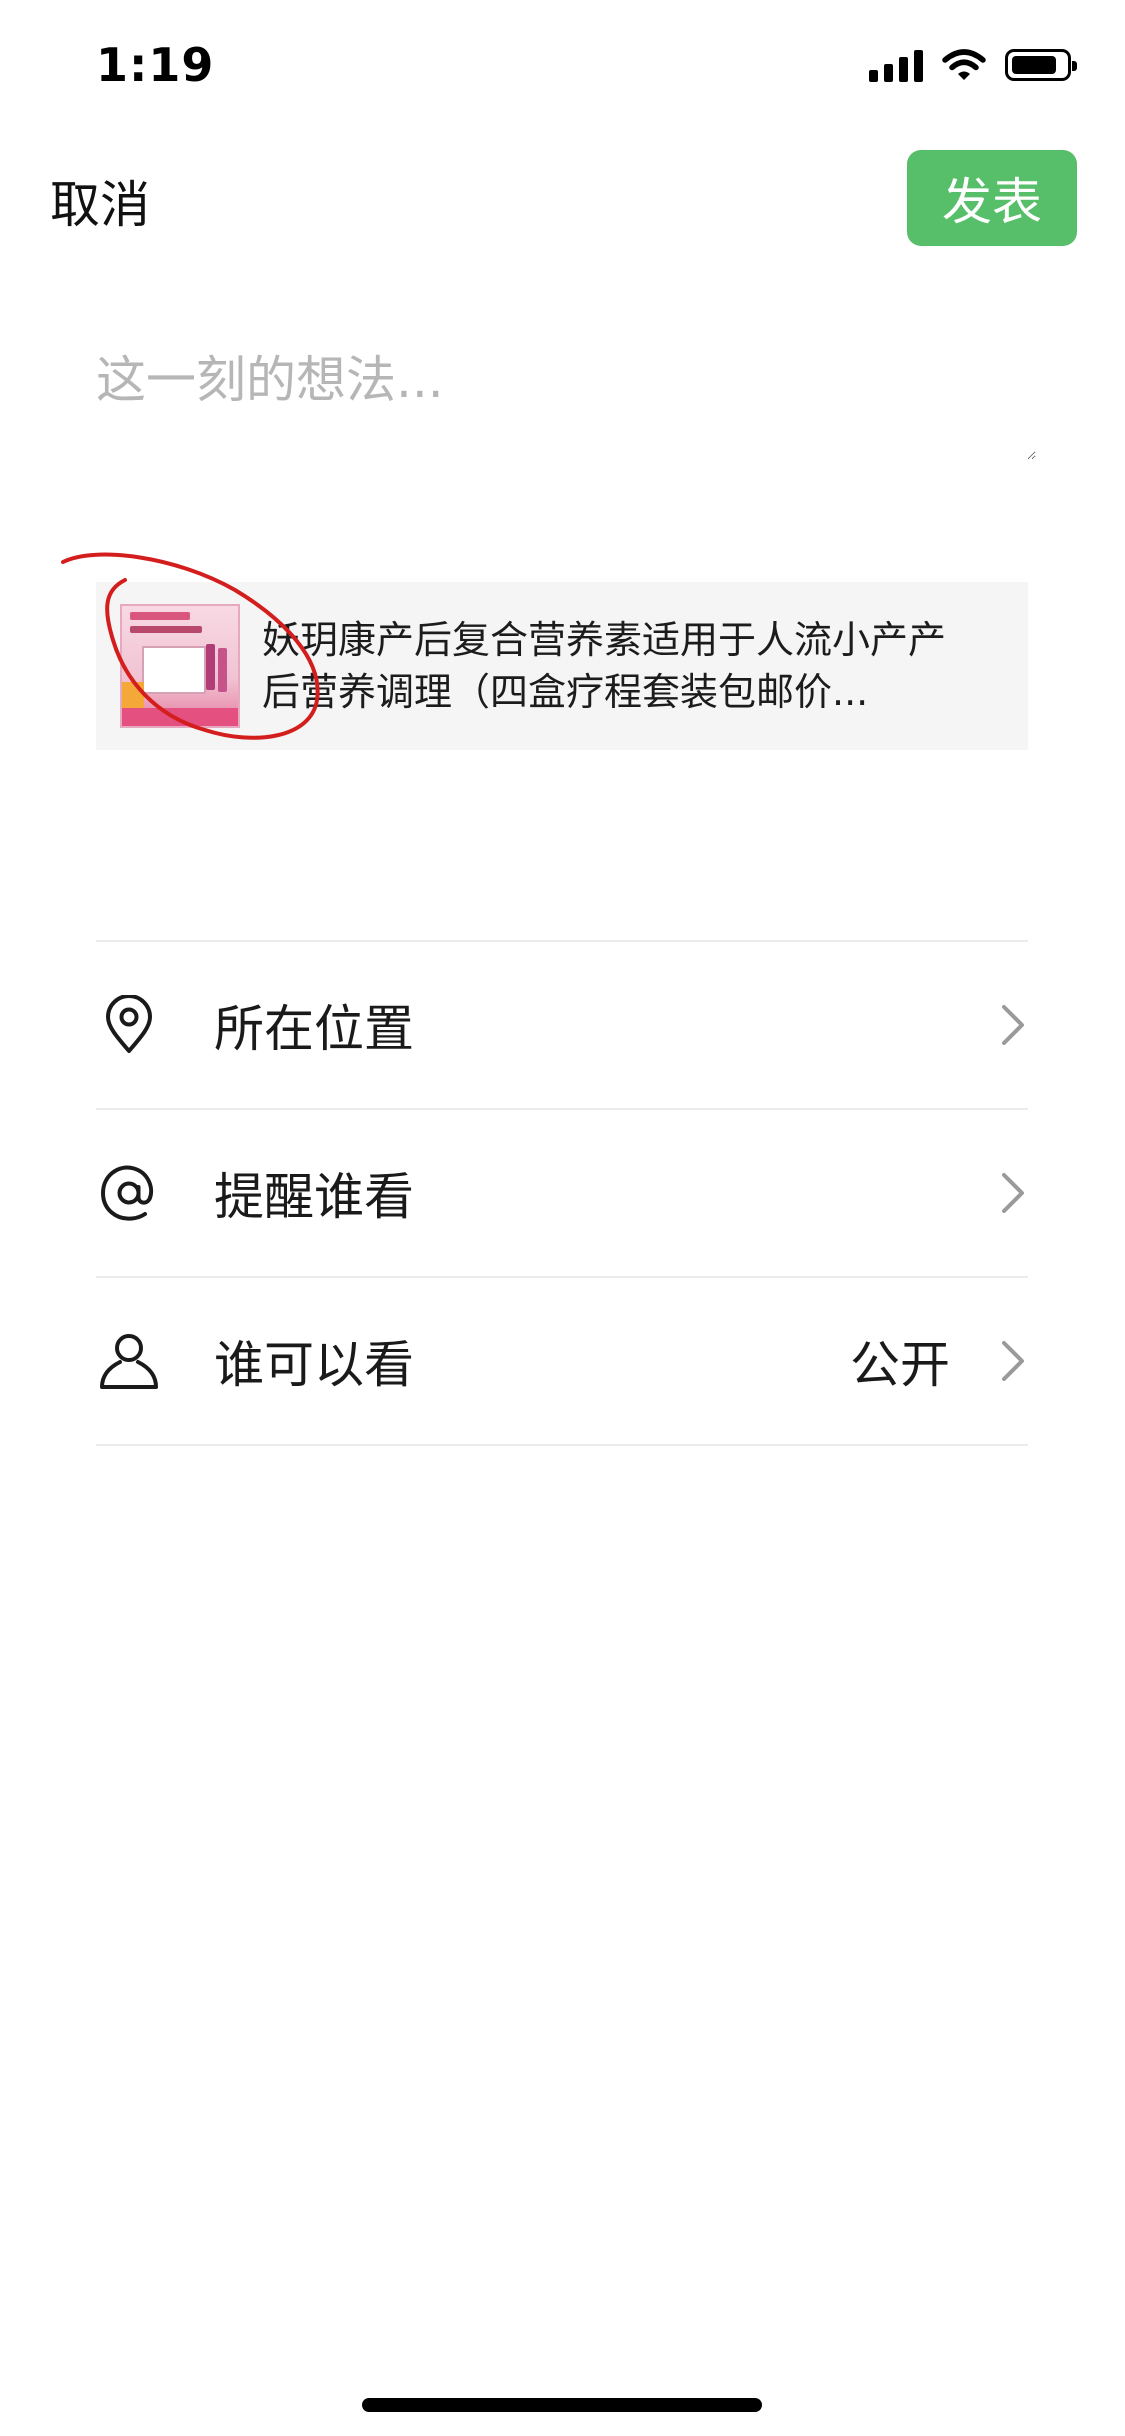  Describe the element at coordinates (1041, 65) in the screenshot. I see `battery-icon` at that location.